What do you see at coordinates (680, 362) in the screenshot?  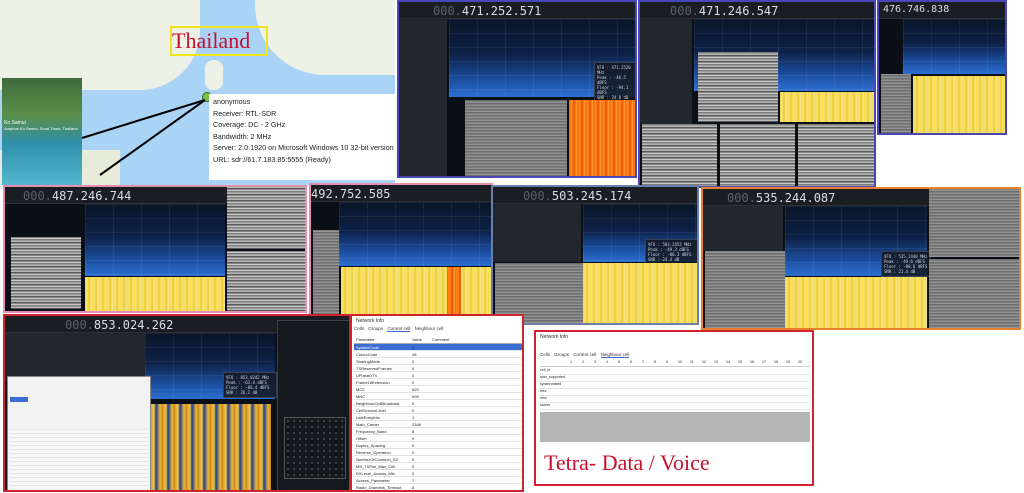 I see `grid-header-cell: 10` at bounding box center [680, 362].